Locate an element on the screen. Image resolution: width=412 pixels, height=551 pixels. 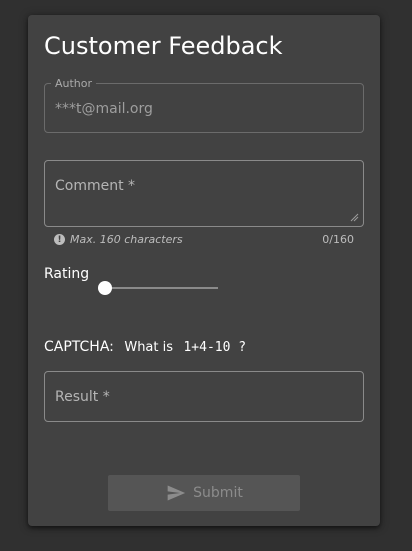
page-title: Customer Feedback is located at coordinates (163, 46).